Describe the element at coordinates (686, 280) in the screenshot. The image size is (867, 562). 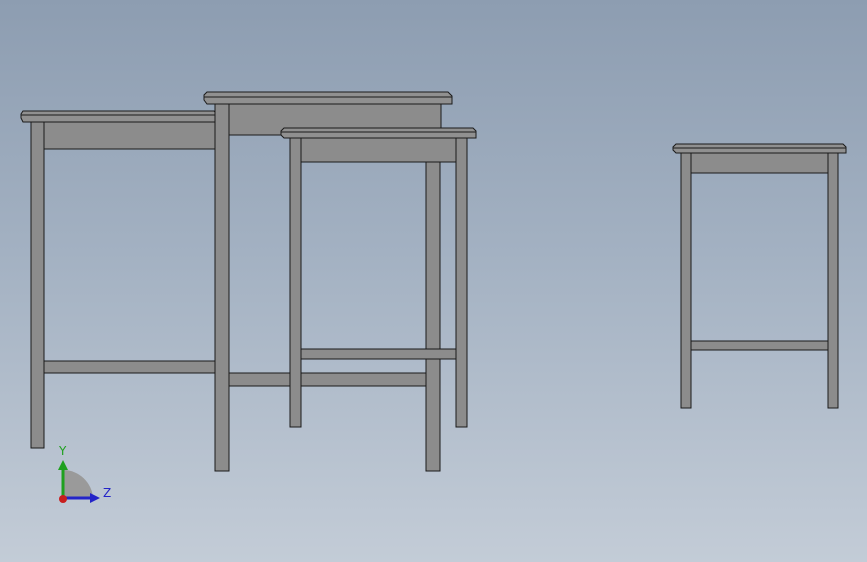
I see `table-right-leg-left` at that location.